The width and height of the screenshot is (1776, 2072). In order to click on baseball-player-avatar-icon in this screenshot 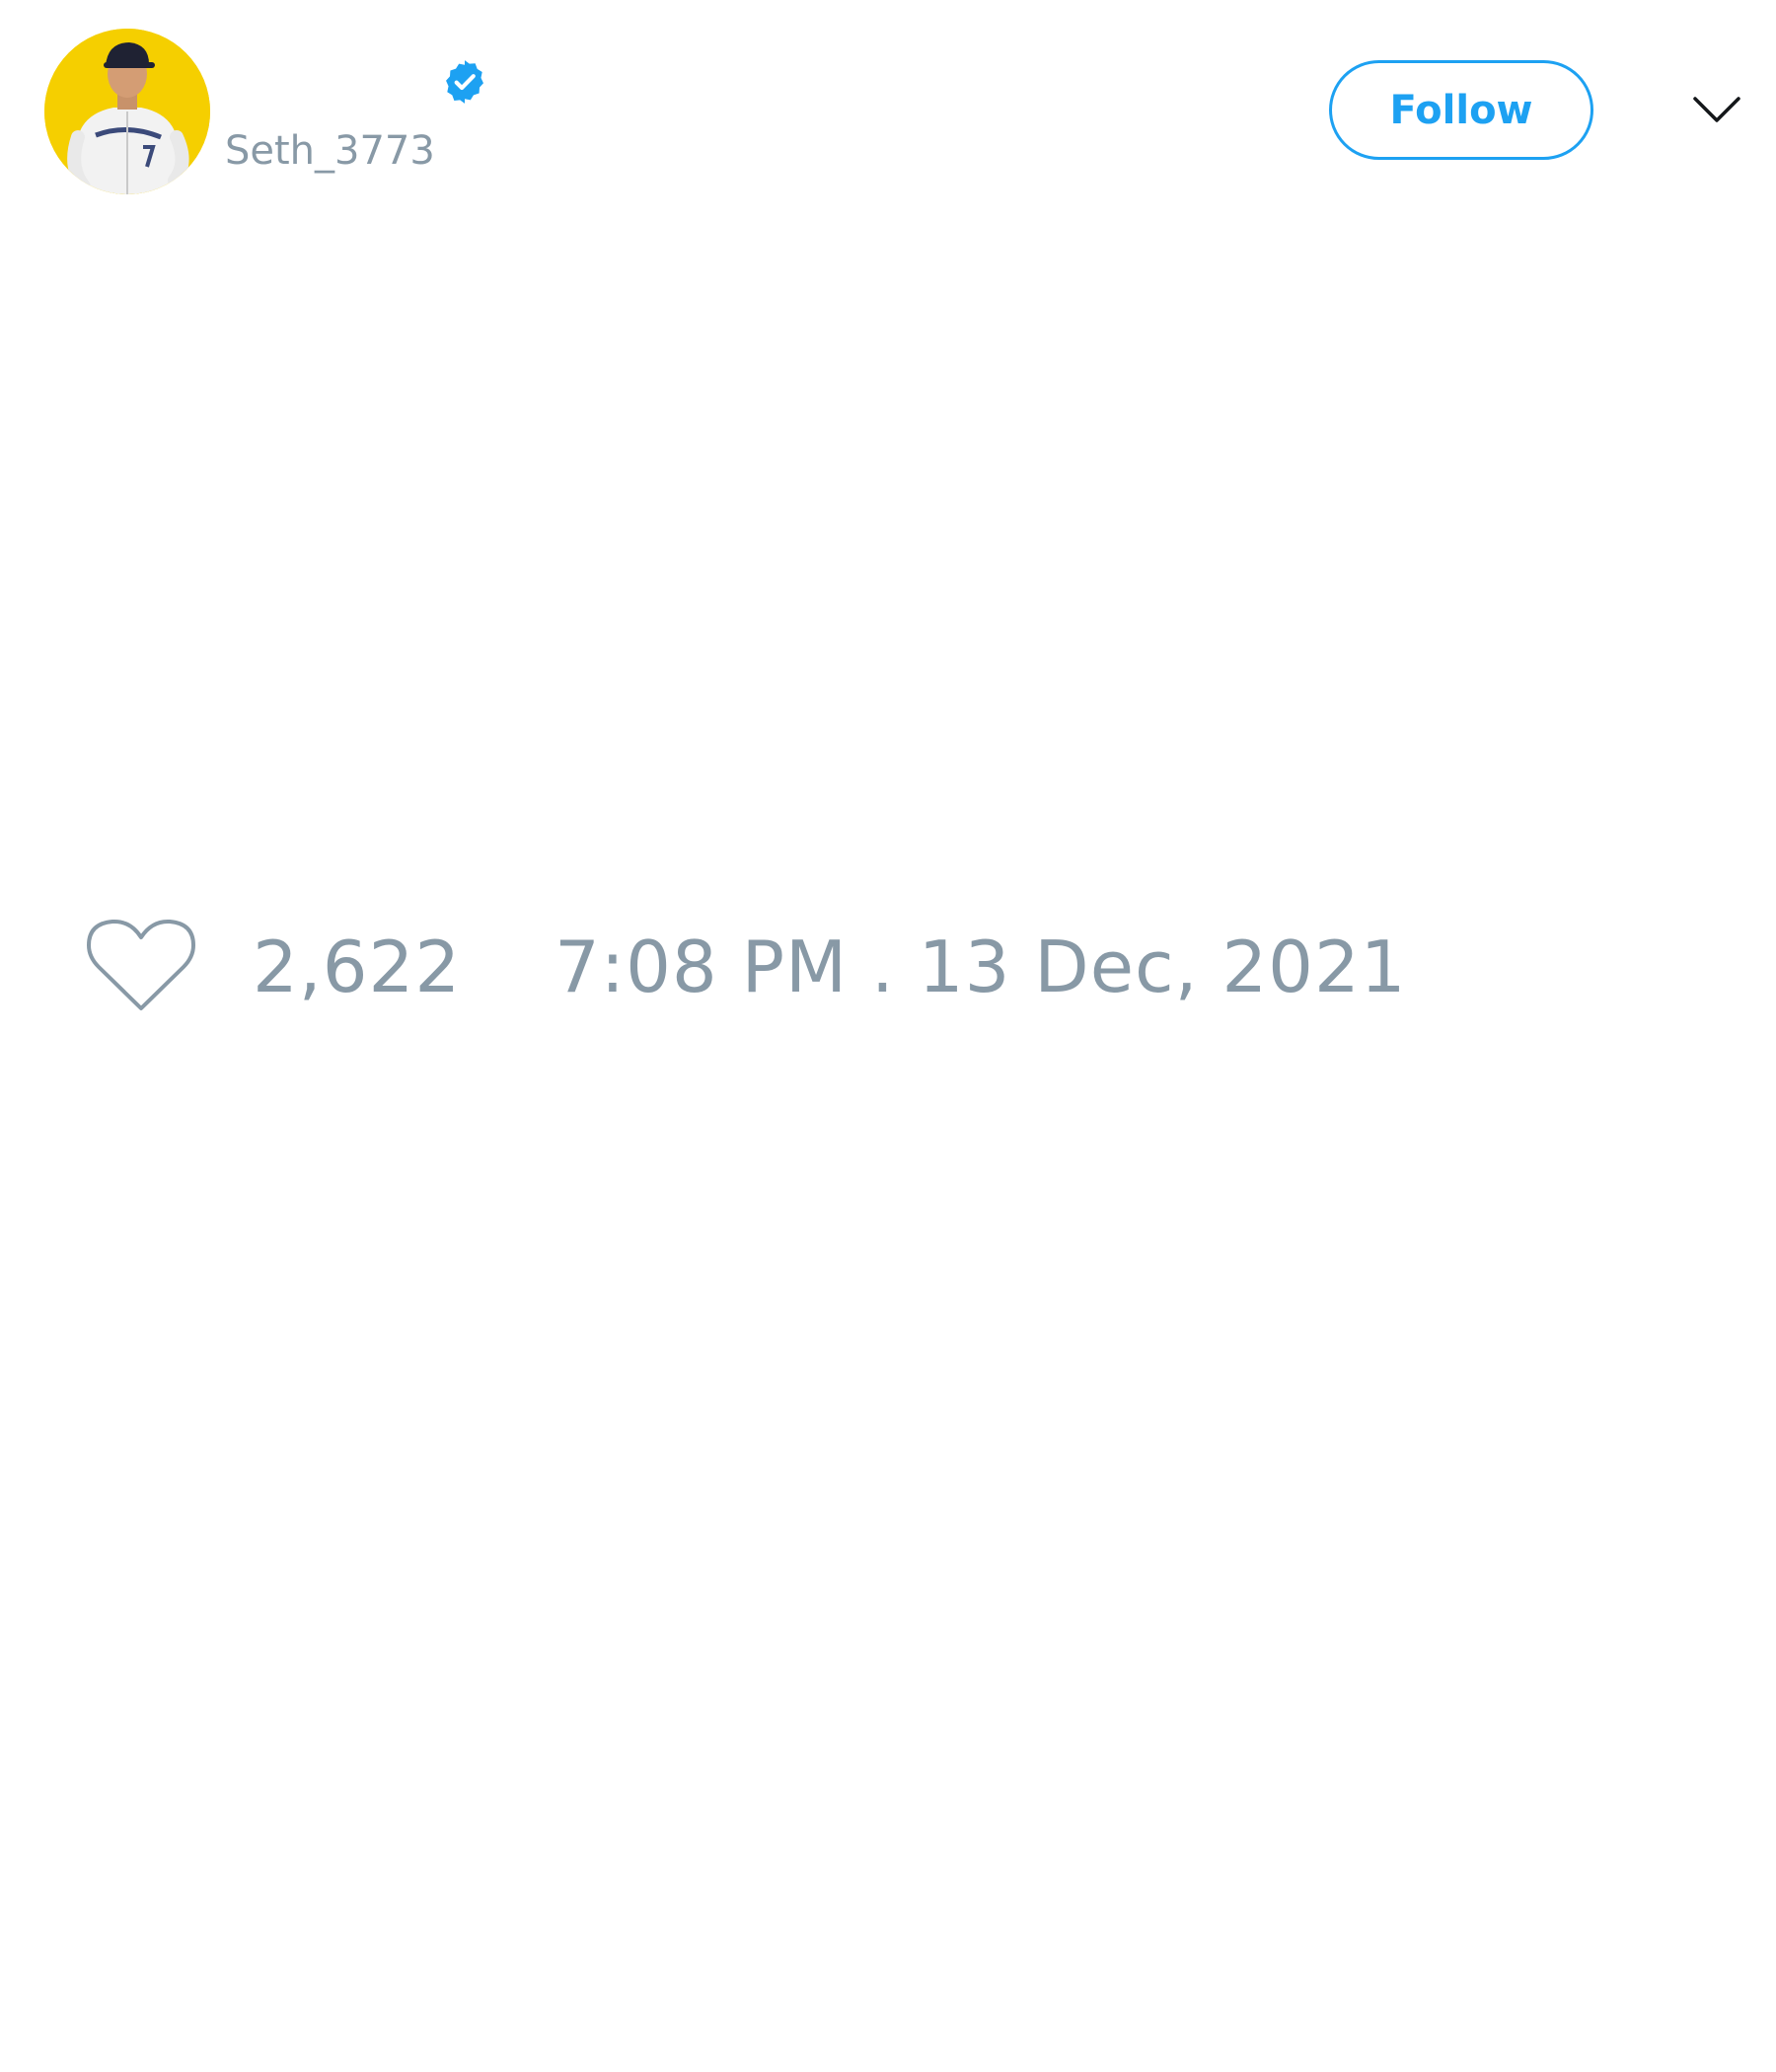, I will do `click(127, 112)`.